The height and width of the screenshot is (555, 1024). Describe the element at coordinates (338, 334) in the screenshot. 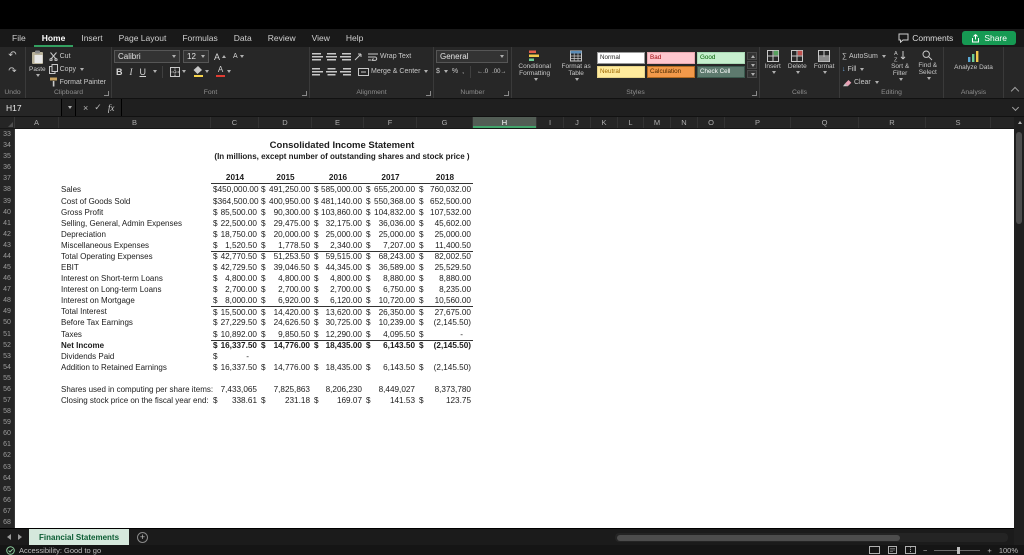

I see `cell-e51: $12,290.00` at that location.